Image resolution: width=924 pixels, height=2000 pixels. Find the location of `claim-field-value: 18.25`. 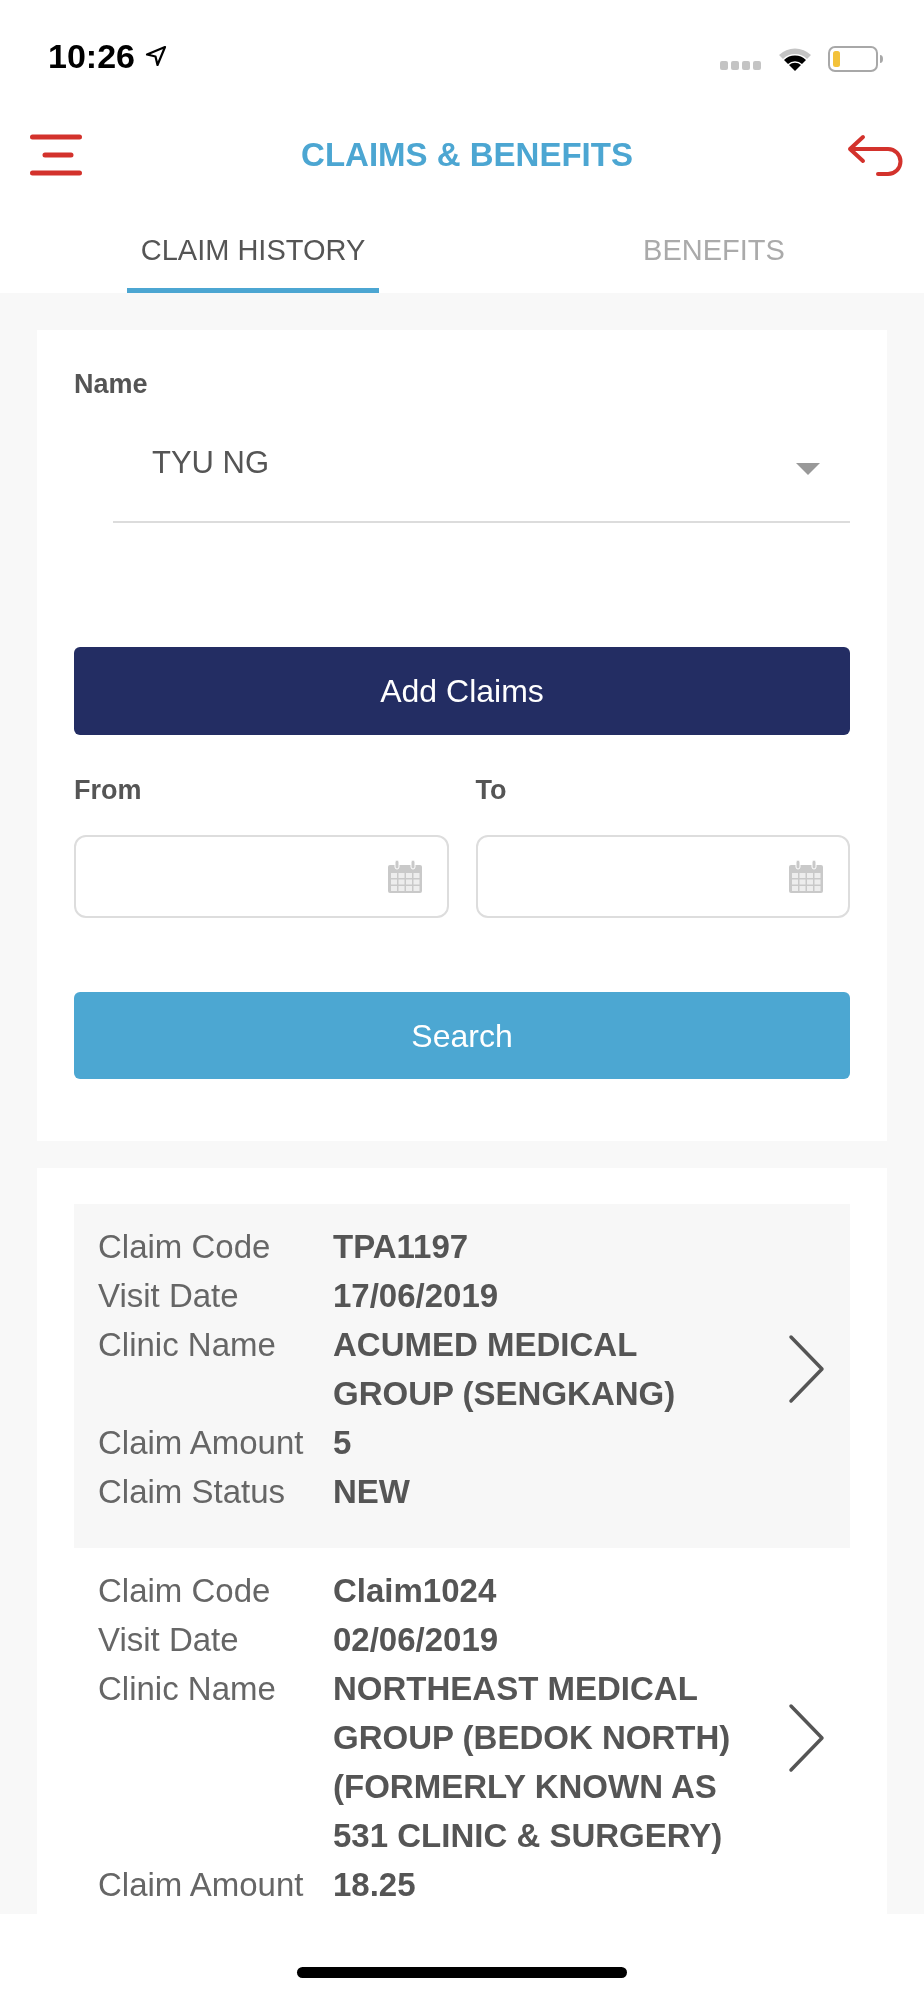

claim-field-value: 18.25 is located at coordinates (375, 1885).